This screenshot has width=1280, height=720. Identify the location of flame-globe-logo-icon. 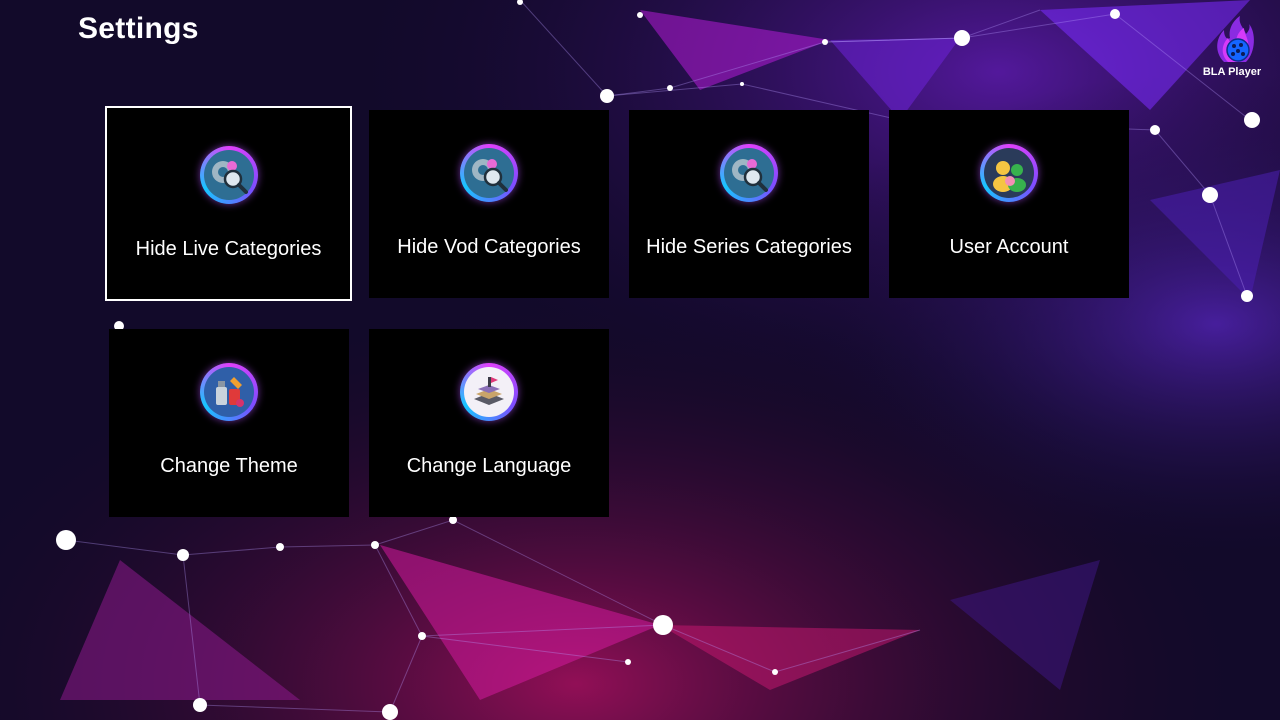
(1235, 39).